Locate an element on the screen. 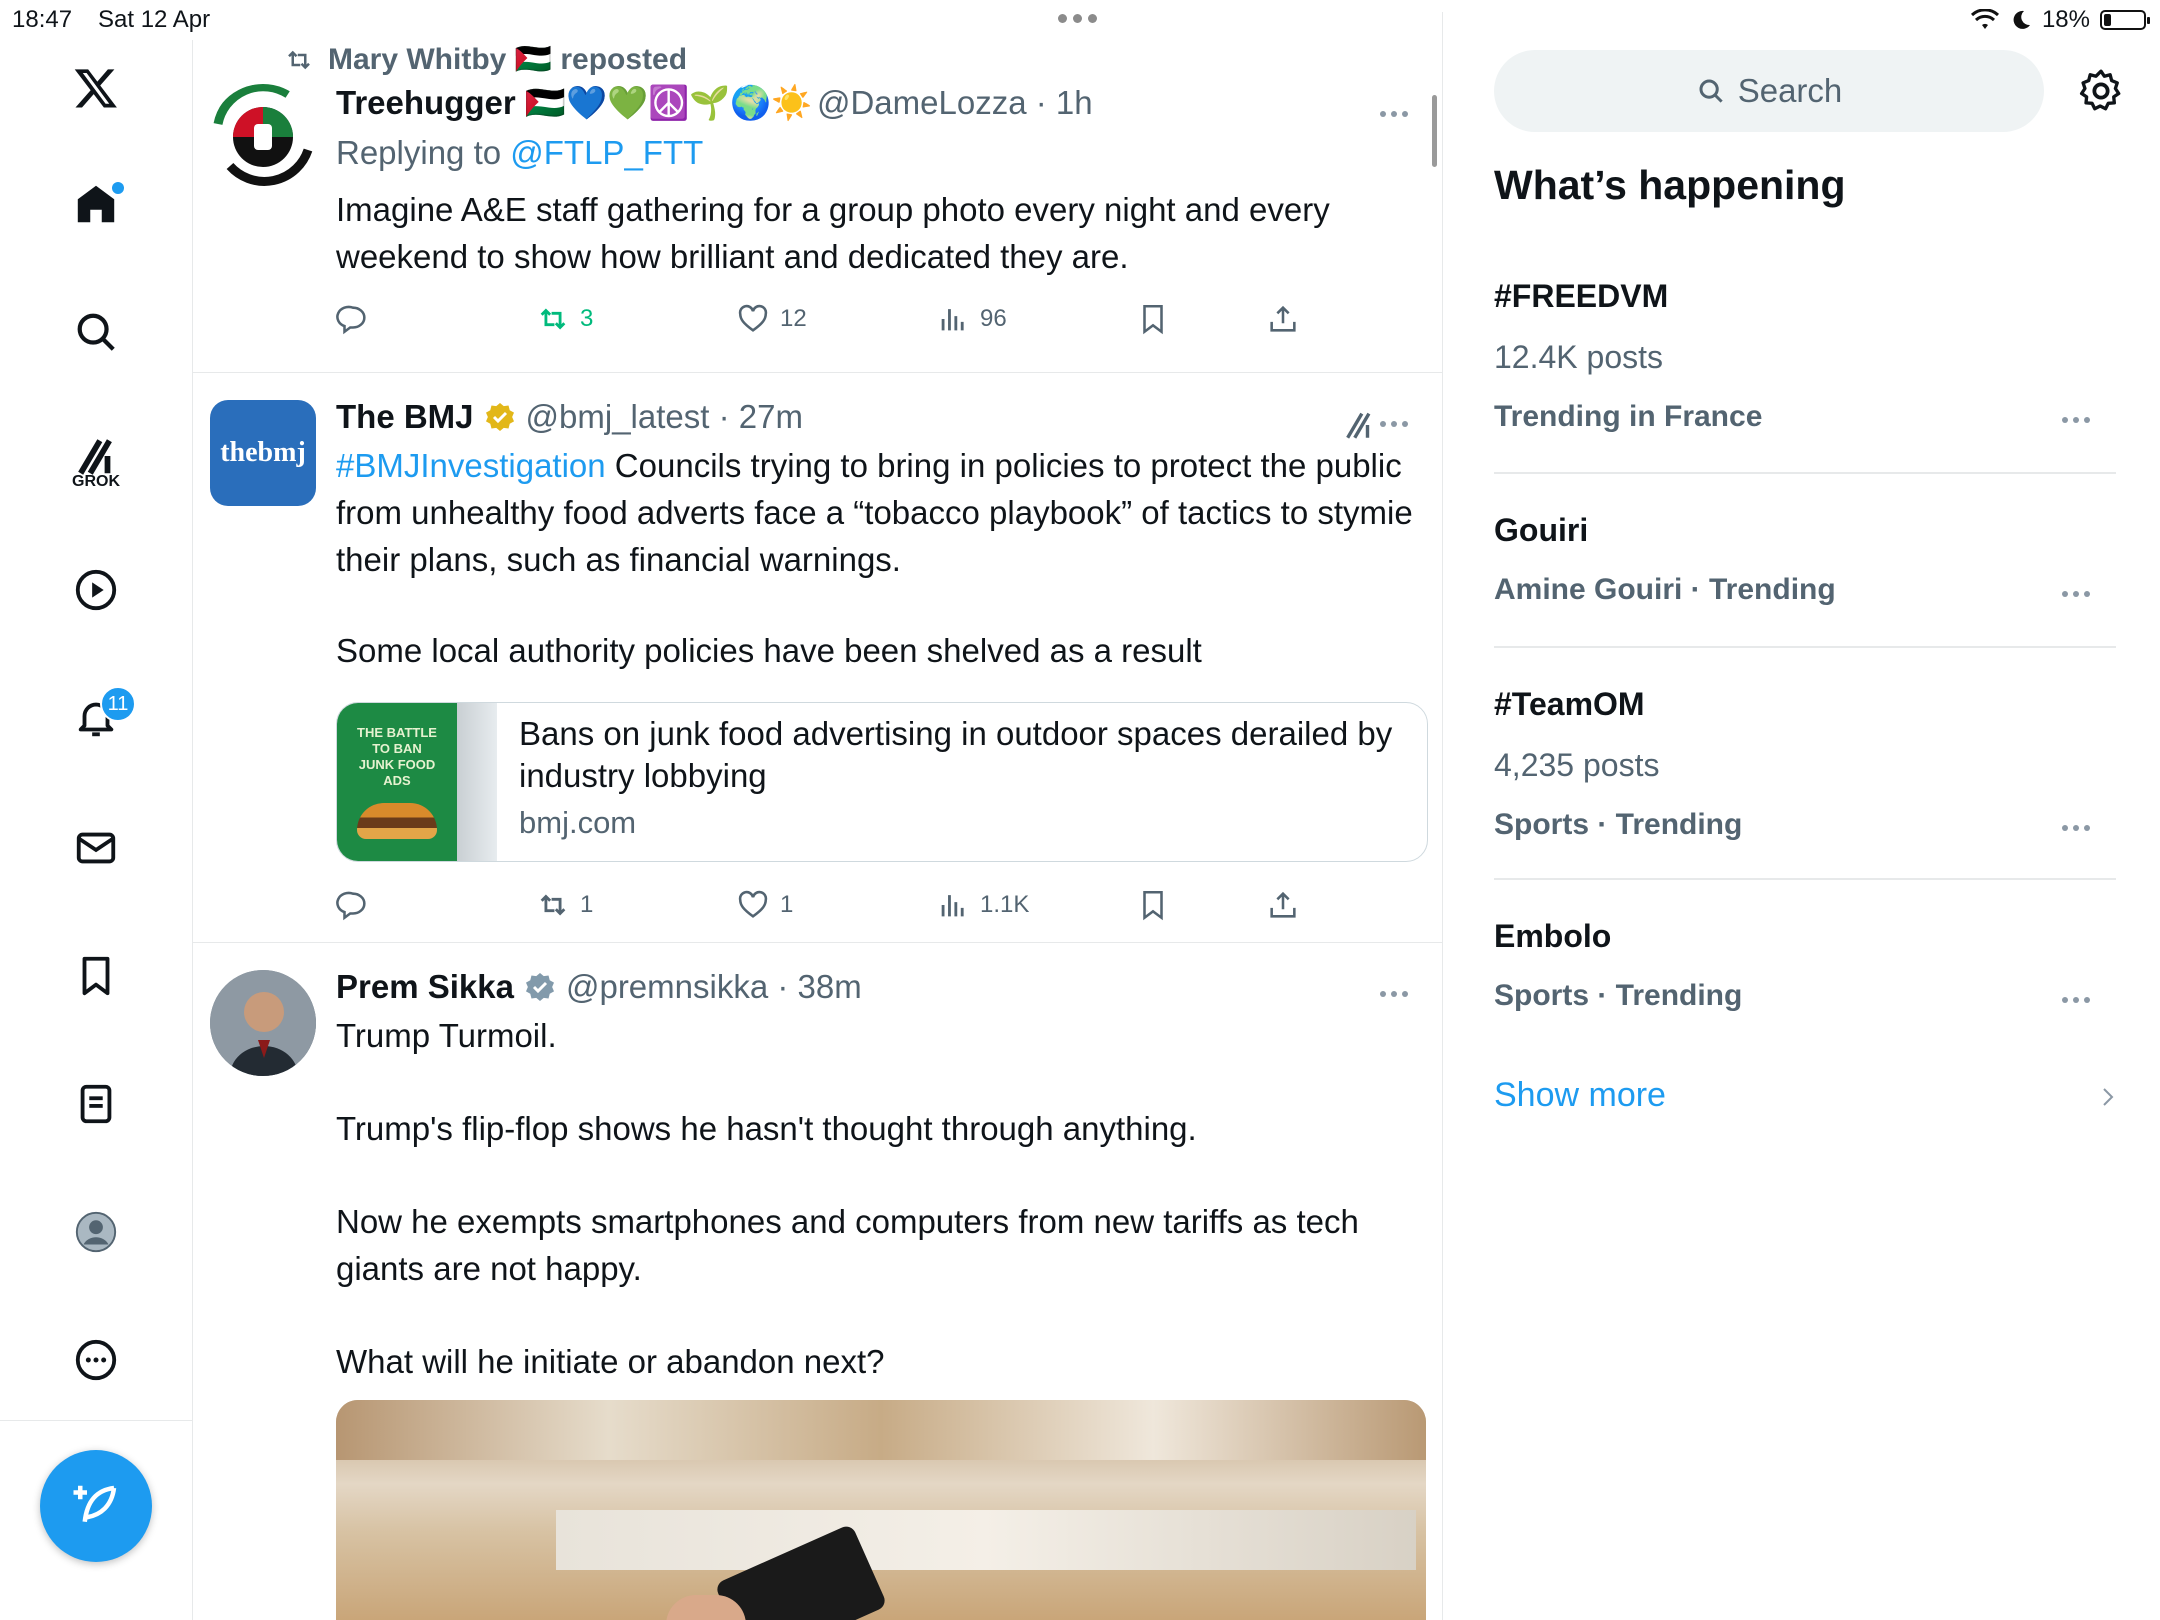 The image size is (2160, 1620). post-paragraph: Trump Turmoil. is located at coordinates (446, 1035).